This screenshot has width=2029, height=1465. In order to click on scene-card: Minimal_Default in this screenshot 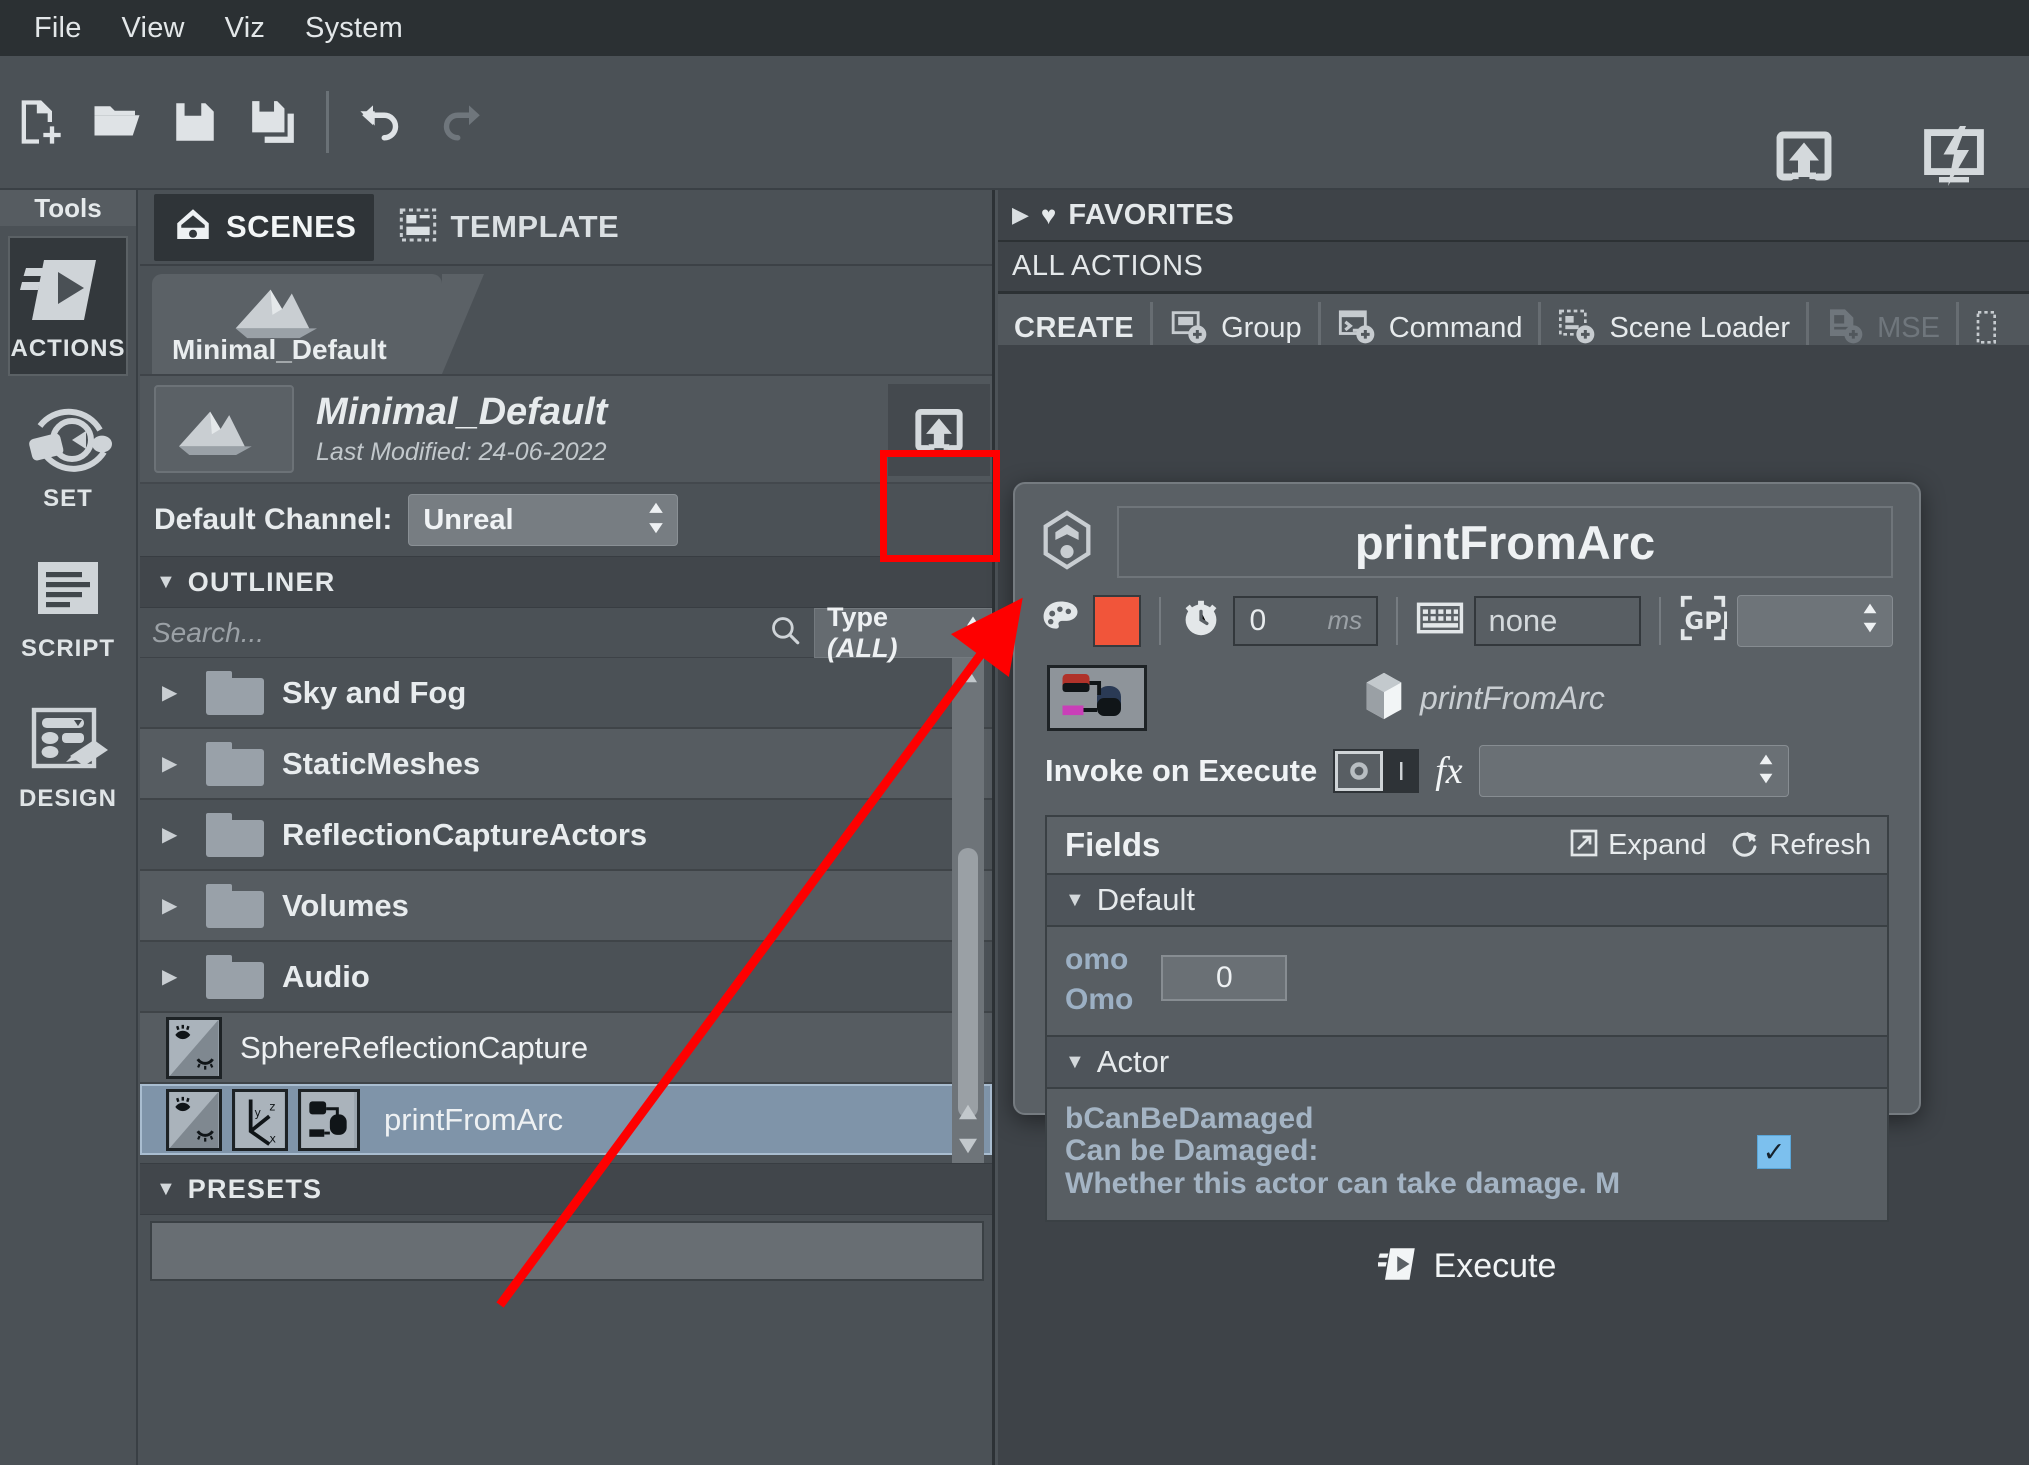, I will do `click(318, 324)`.